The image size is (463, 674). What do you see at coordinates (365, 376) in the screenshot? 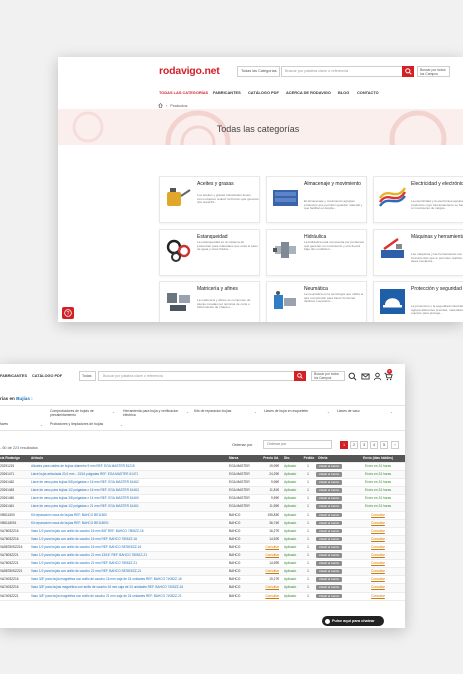
I see `mail-icon` at bounding box center [365, 376].